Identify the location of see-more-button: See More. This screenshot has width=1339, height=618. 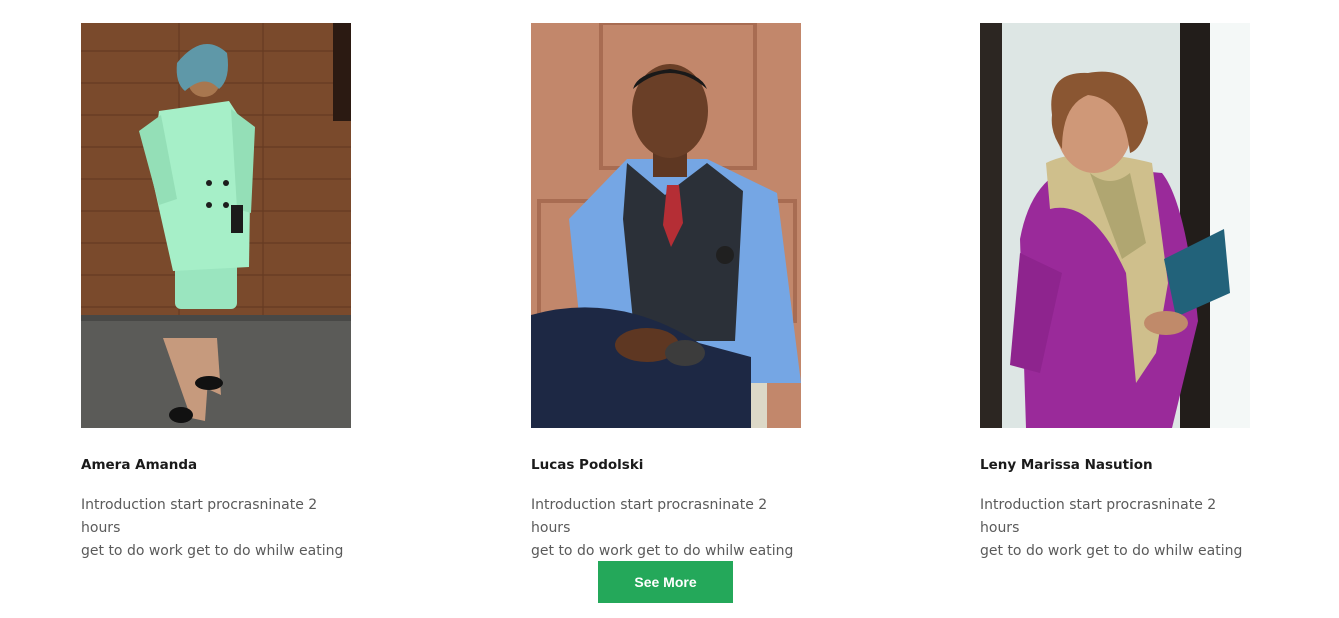
(665, 582).